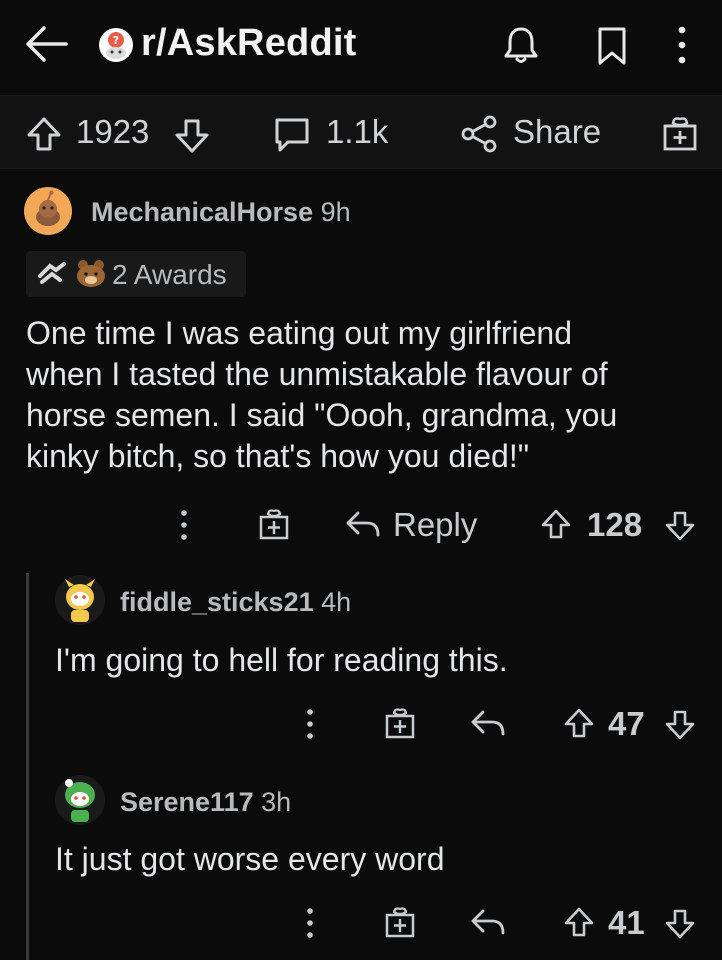  I want to click on bell-icon, so click(521, 45).